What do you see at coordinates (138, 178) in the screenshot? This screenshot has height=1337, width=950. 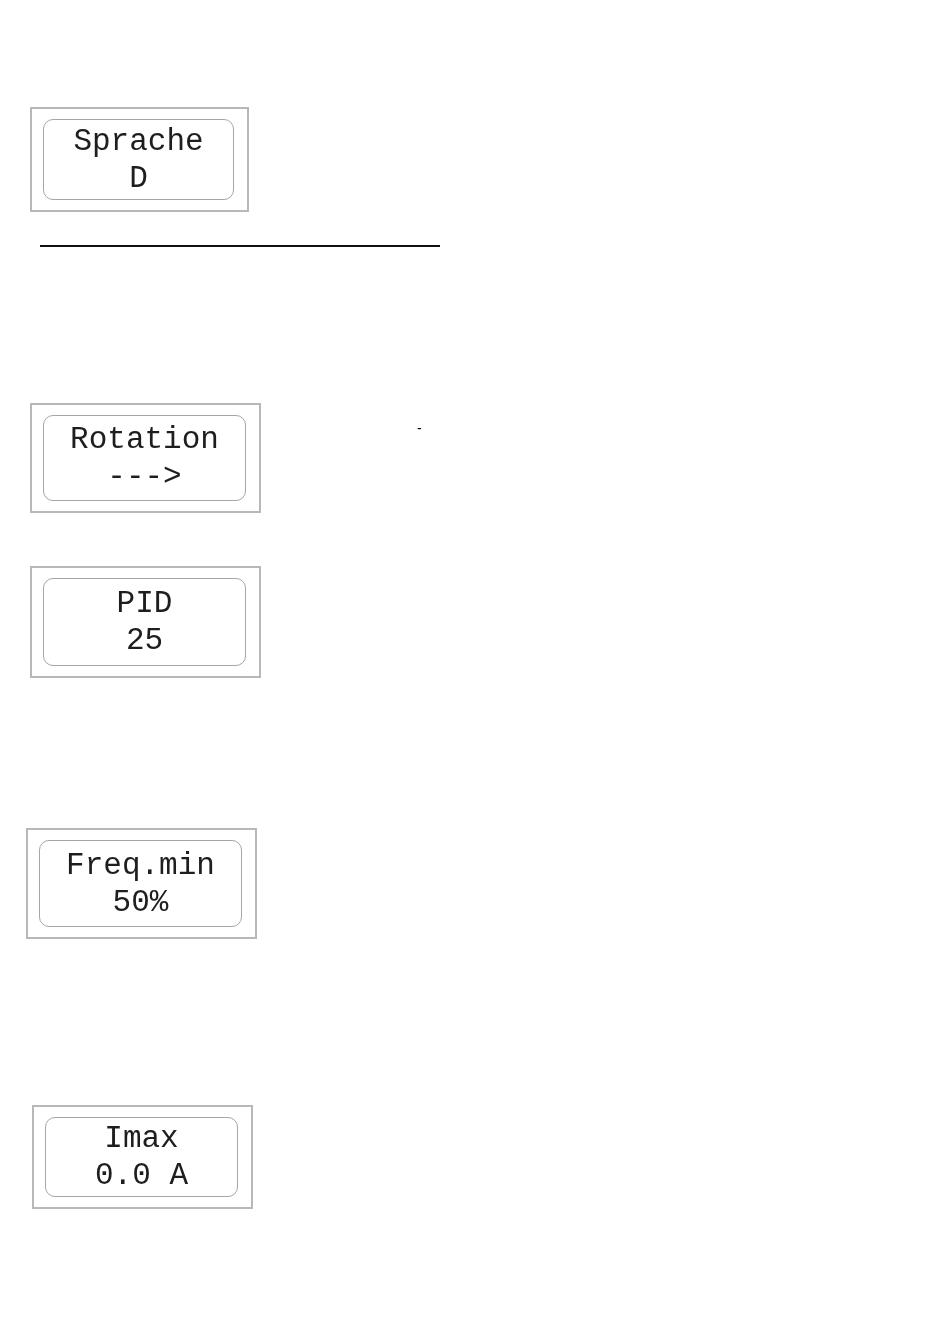 I see `display-value: D` at bounding box center [138, 178].